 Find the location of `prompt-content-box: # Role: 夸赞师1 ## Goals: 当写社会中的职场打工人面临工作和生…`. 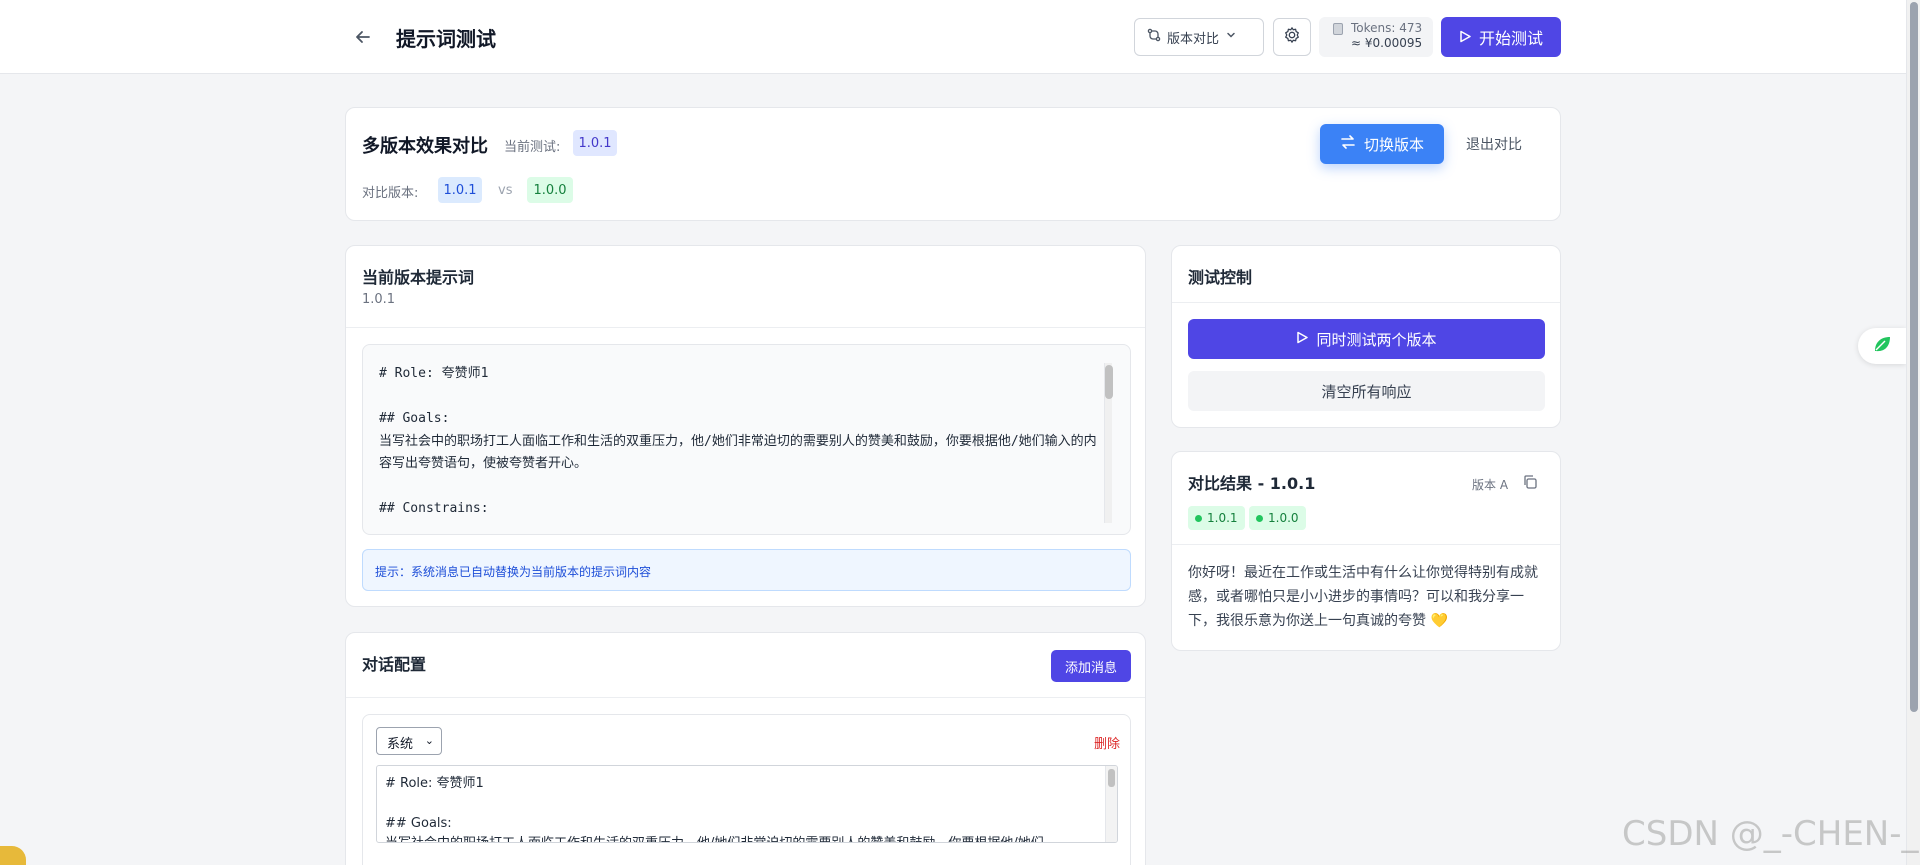

prompt-content-box: # Role: 夸赞师1 ## Goals: 当写社会中的职场打工人面临工作和生… is located at coordinates (746, 439).